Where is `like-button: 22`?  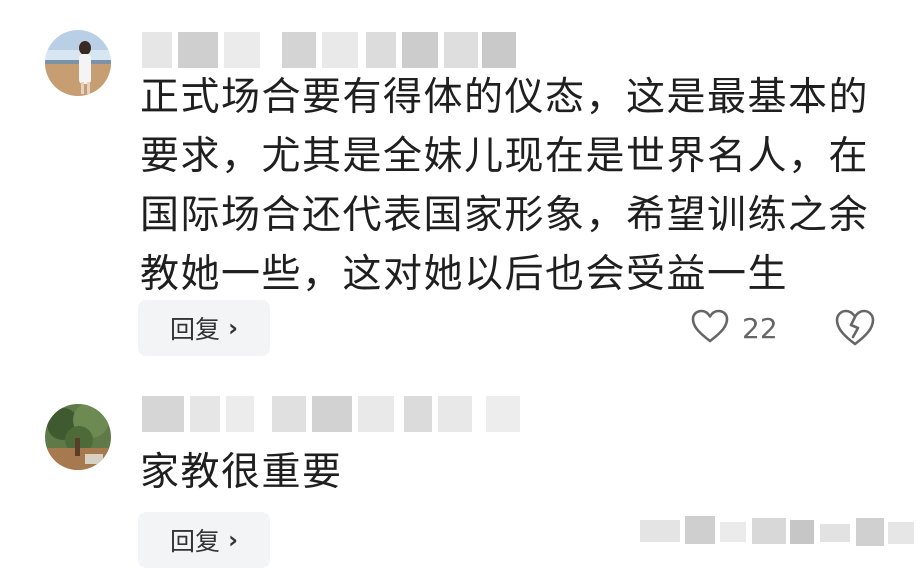
like-button: 22 is located at coordinates (734, 328).